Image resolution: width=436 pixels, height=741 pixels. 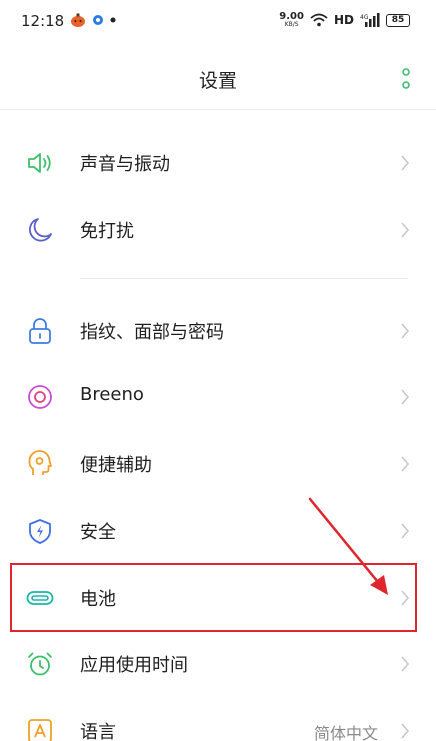 What do you see at coordinates (218, 463) in the screenshot?
I see `settings-item-accessibility: 便捷辅助` at bounding box center [218, 463].